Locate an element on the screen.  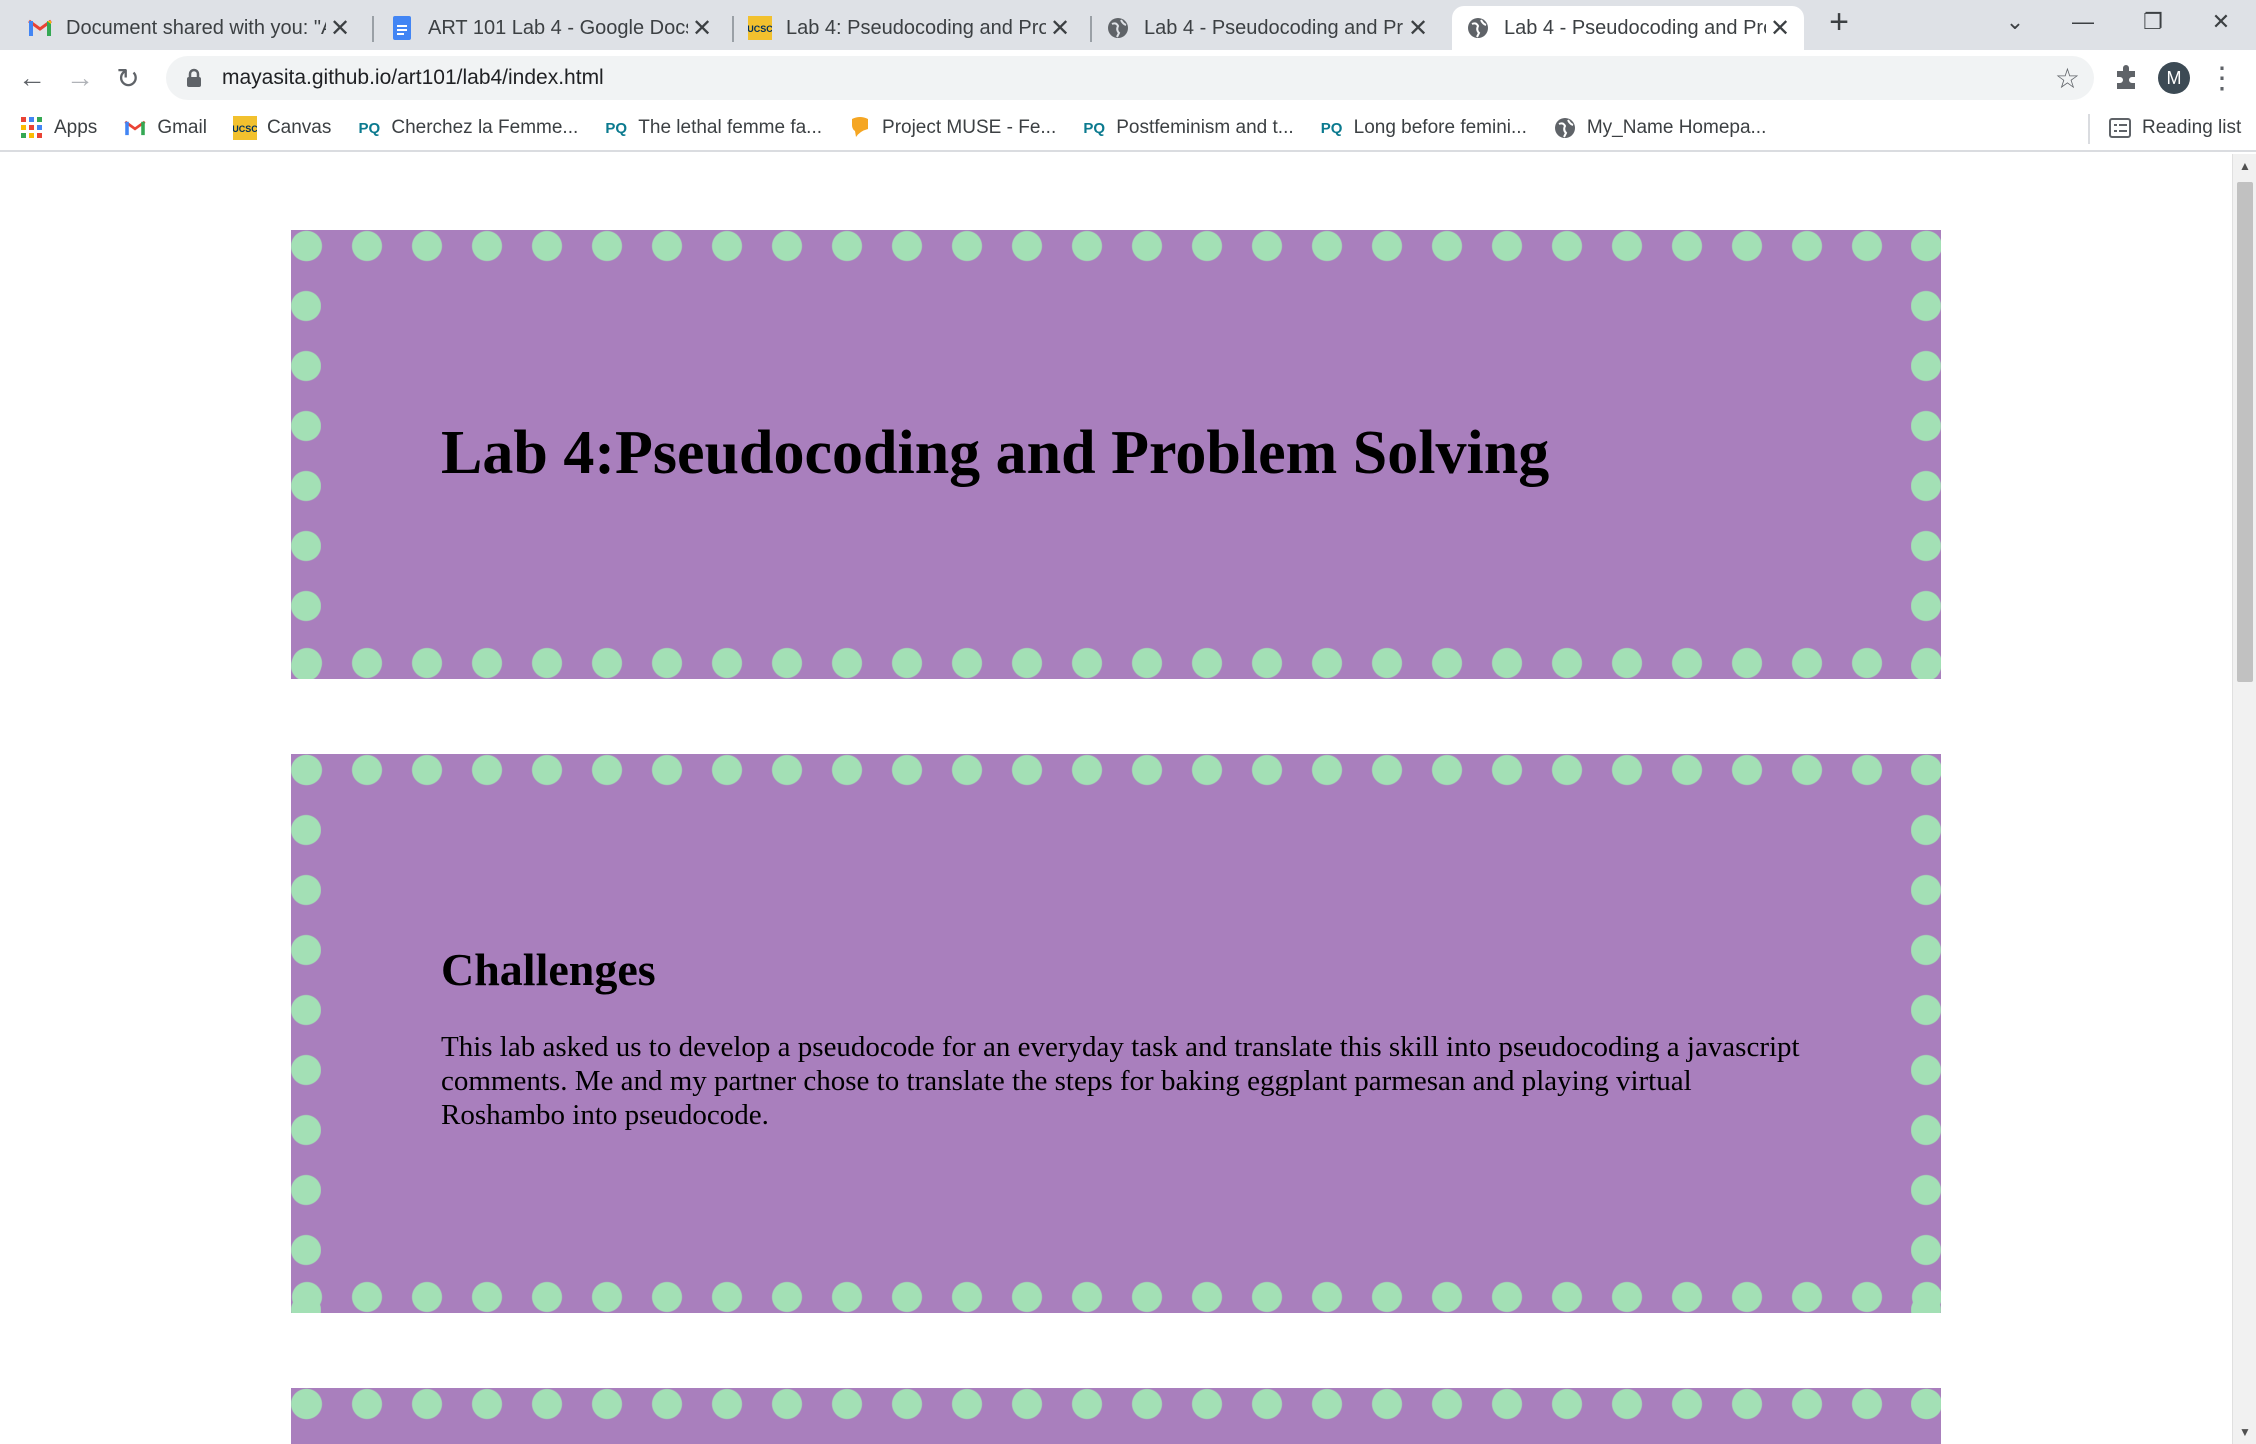
tab-lab4-page-active: Lab 4 - Pseudocoding and Proble ✕ is located at coordinates (1628, 28).